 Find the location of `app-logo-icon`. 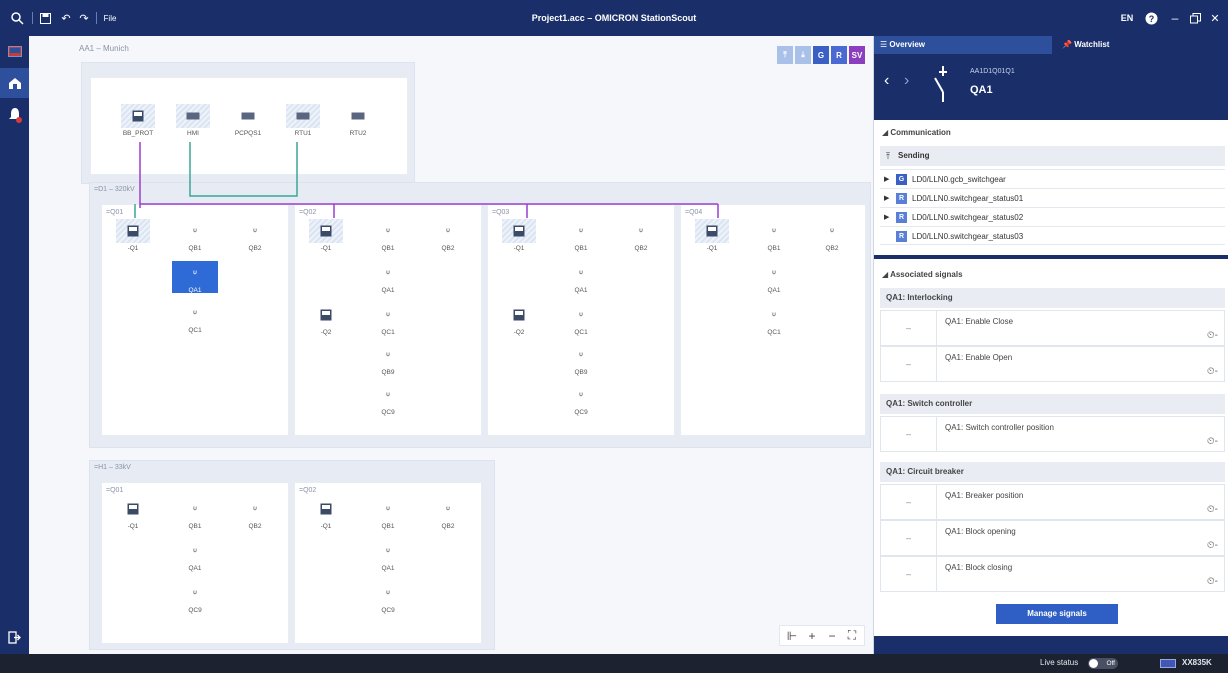

app-logo-icon is located at coordinates (17, 18).